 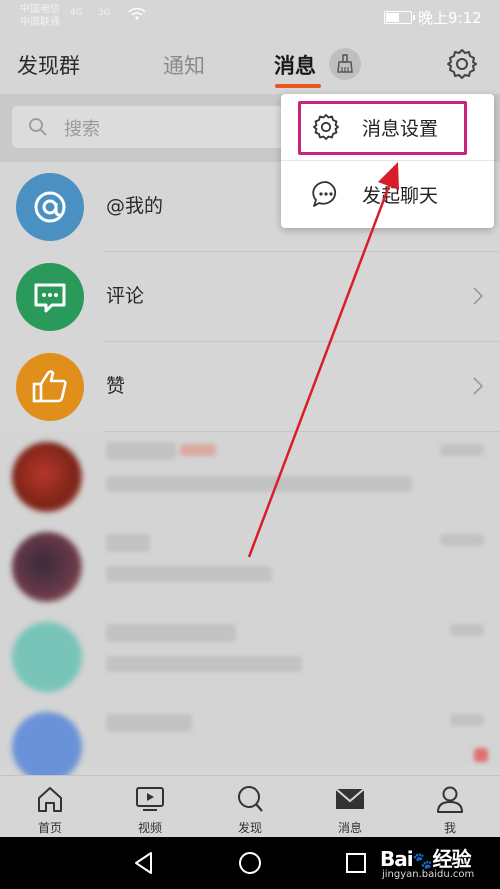 I want to click on nav-home: 首页, so click(x=50, y=807).